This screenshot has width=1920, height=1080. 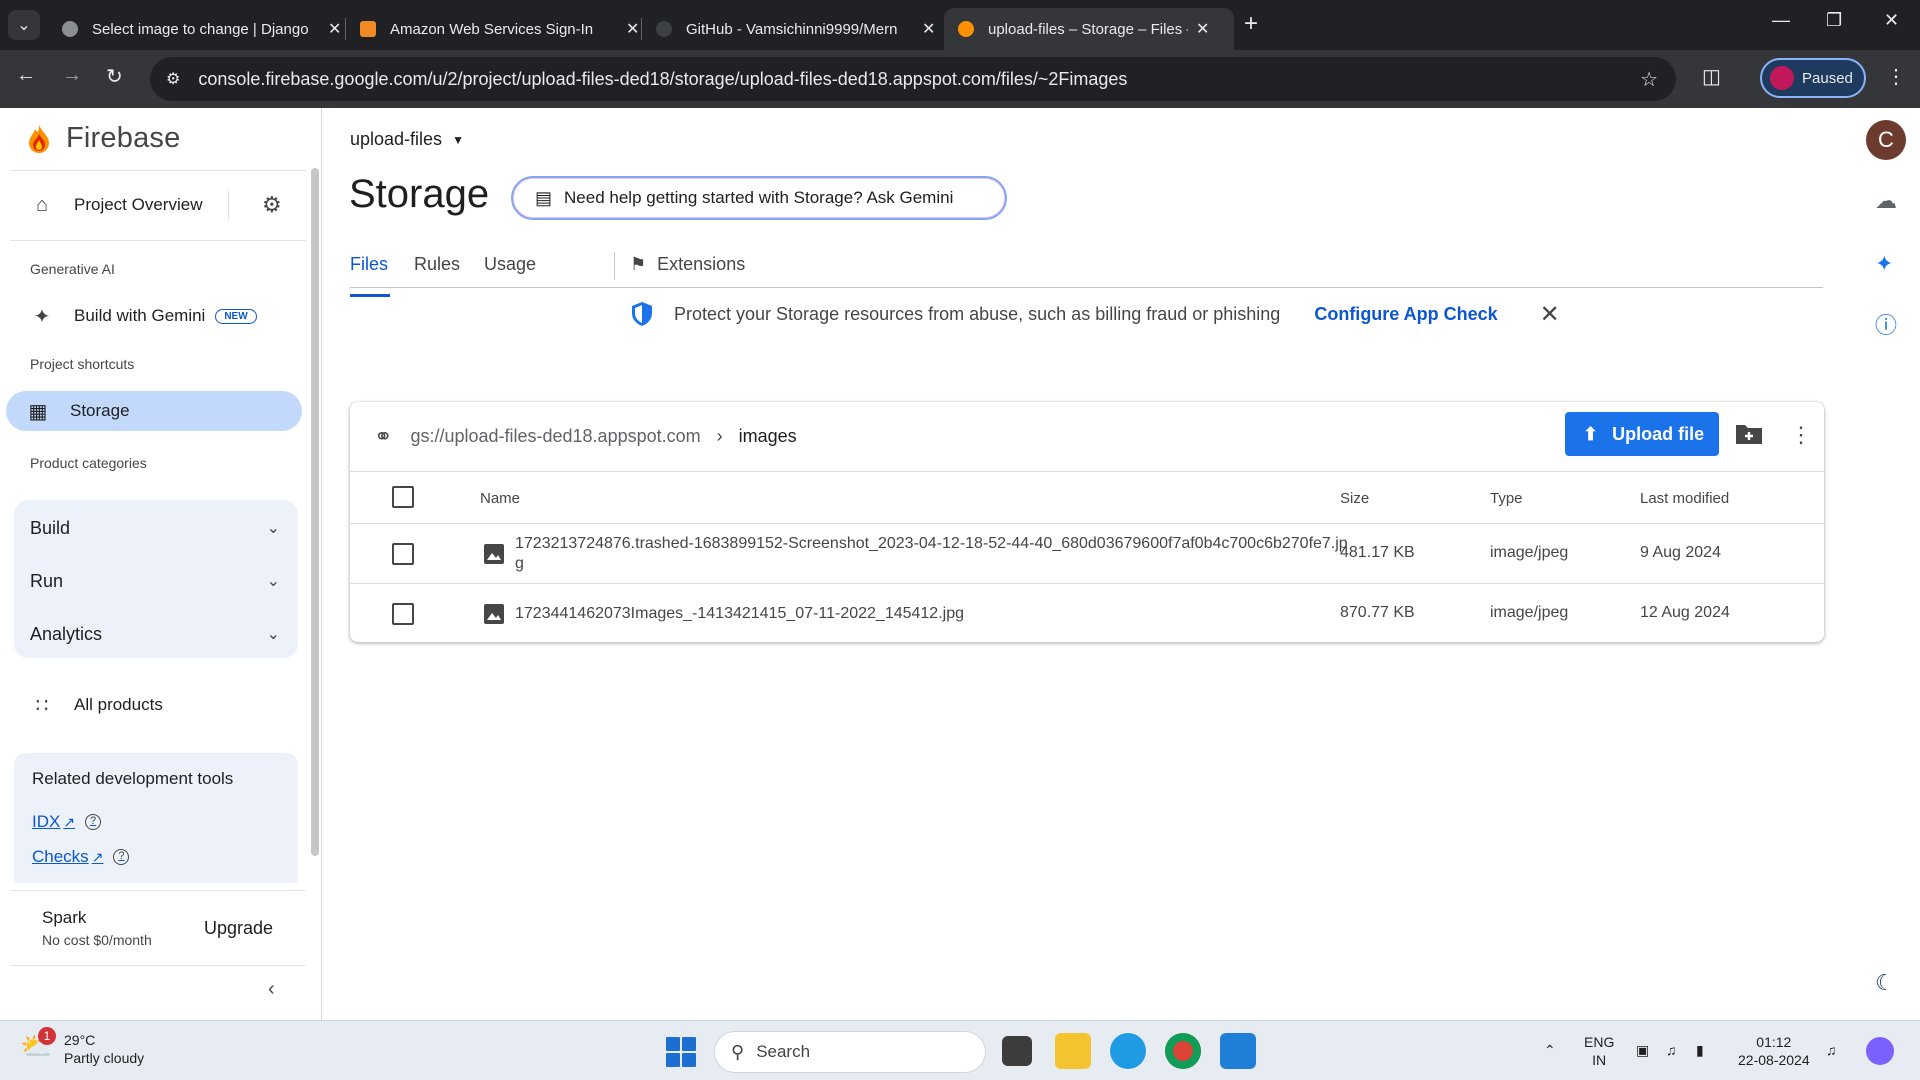 I want to click on copilot-icon, so click(x=1880, y=1051).